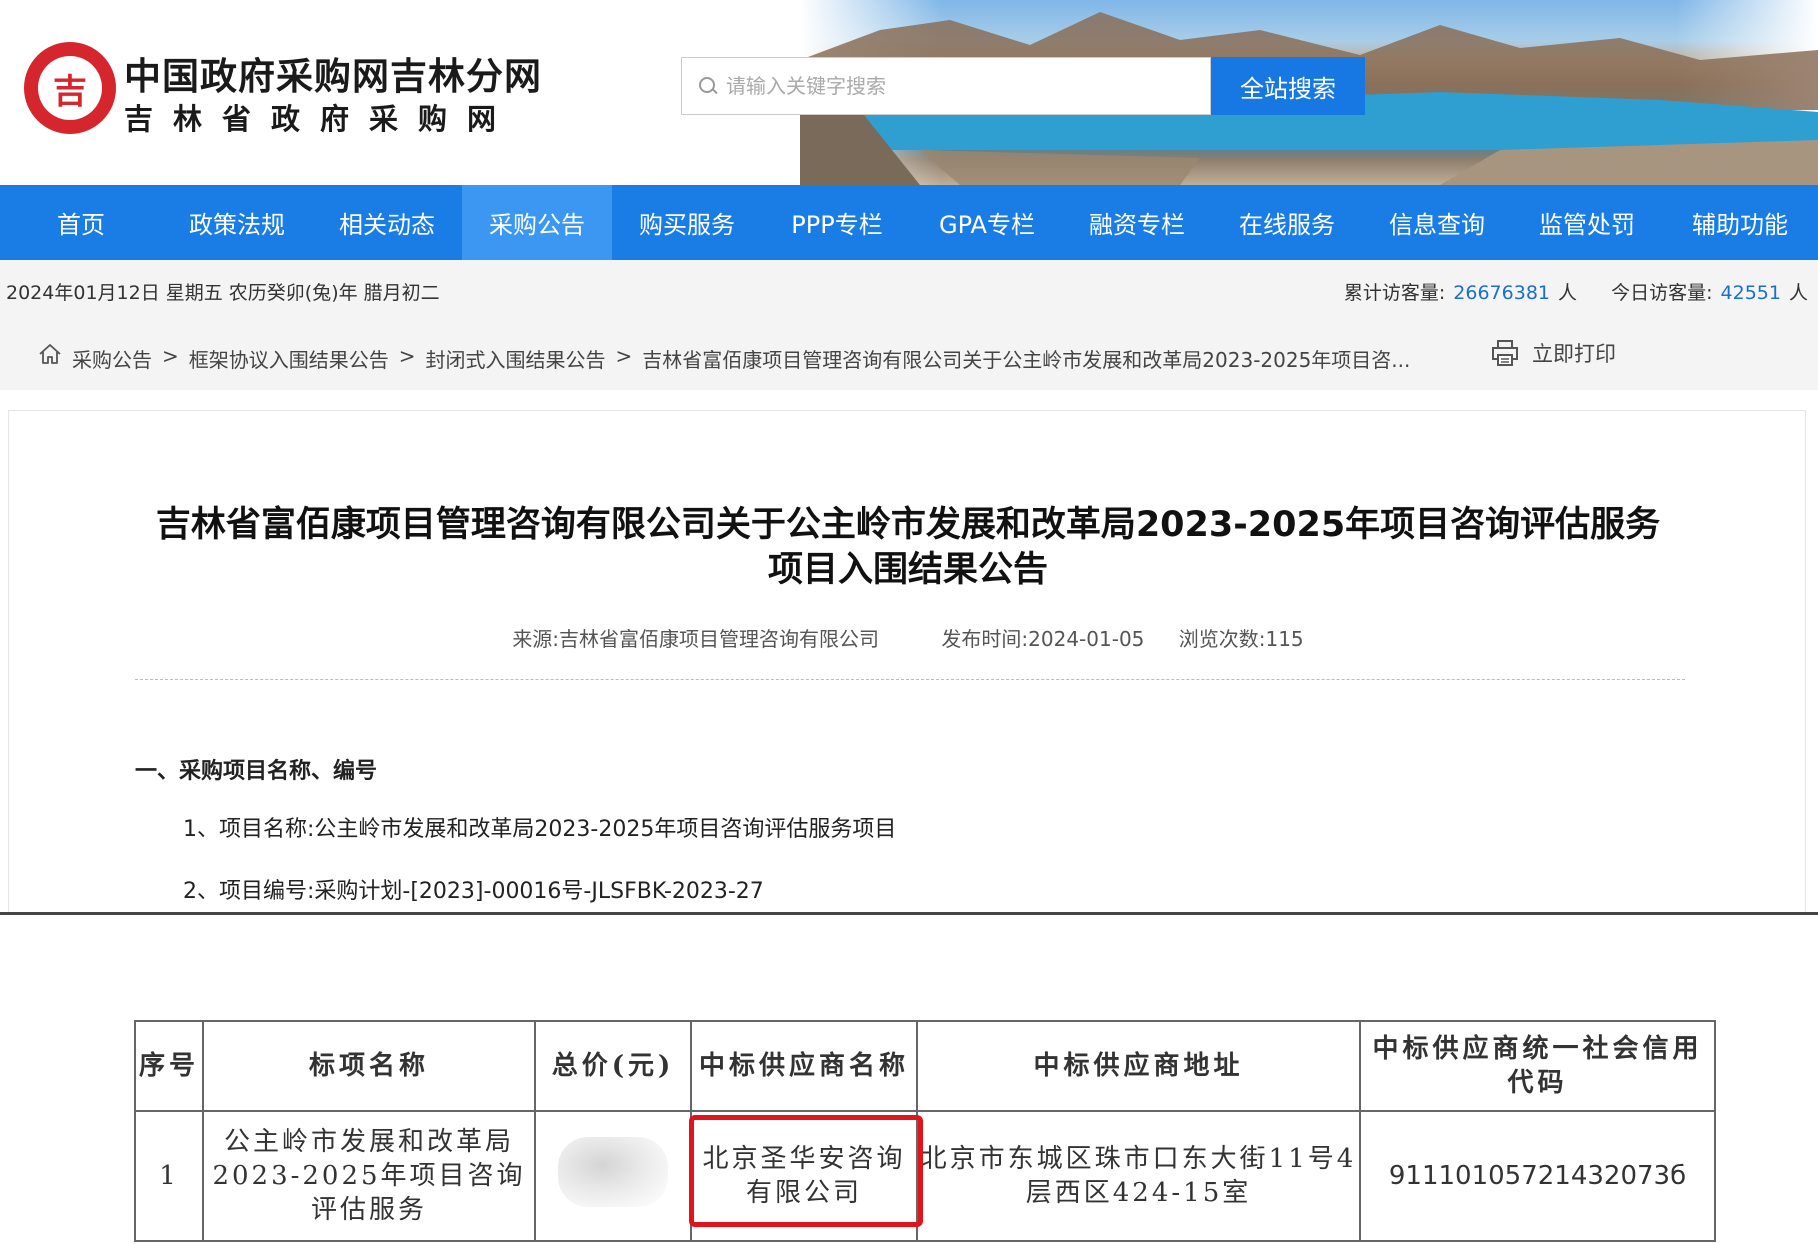 Image resolution: width=1818 pixels, height=1244 pixels. I want to click on total-visits-value: 26676381, so click(1502, 293).